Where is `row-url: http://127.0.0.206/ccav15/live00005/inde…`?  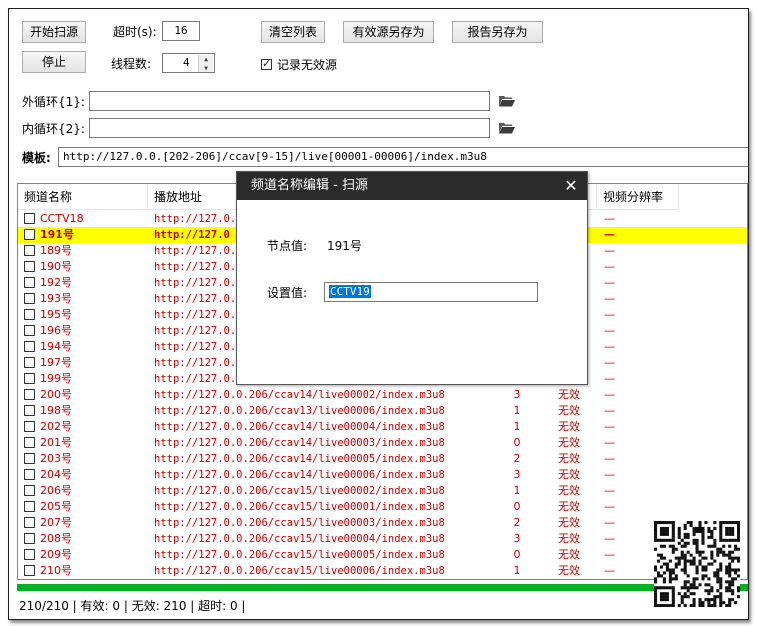
row-url: http://127.0.0.206/ccav15/live00005/inde… is located at coordinates (299, 555).